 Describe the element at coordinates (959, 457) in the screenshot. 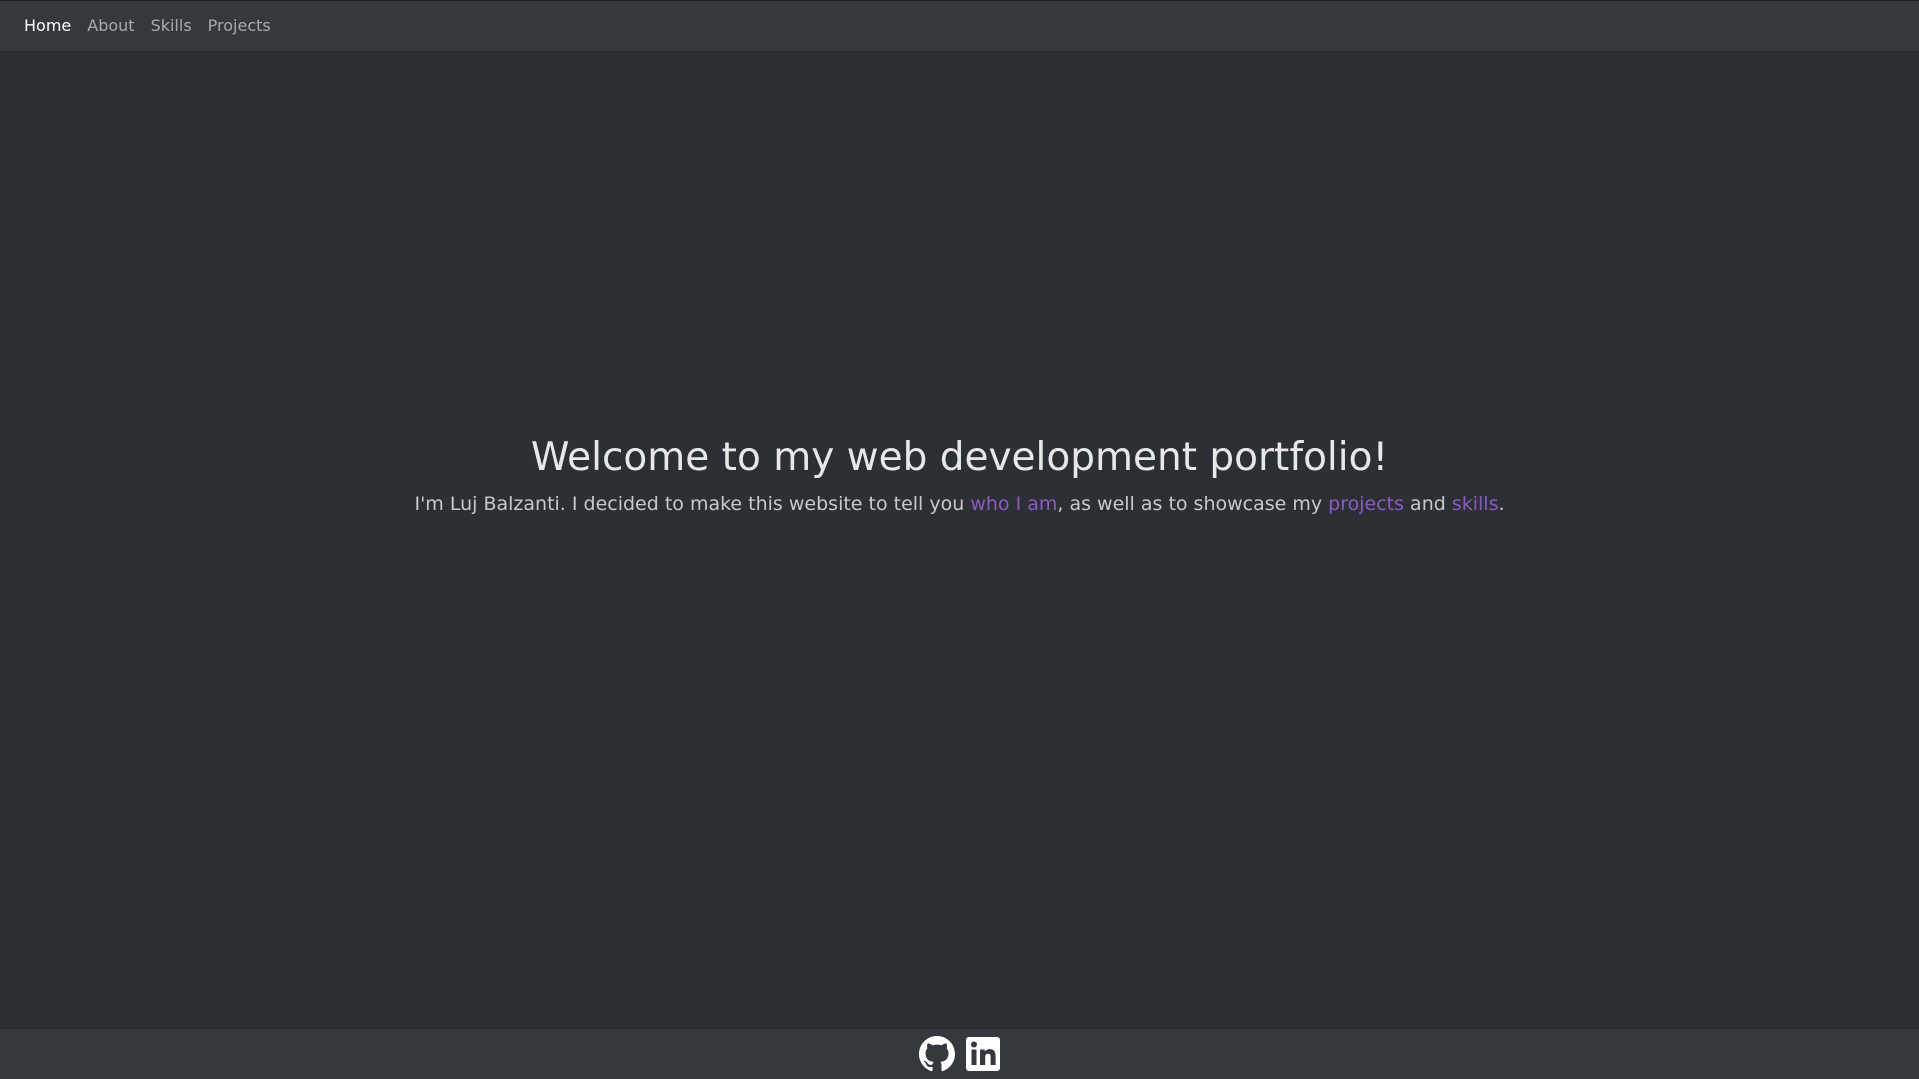

I see `page-title: Welcome to my web development portfolio!` at that location.